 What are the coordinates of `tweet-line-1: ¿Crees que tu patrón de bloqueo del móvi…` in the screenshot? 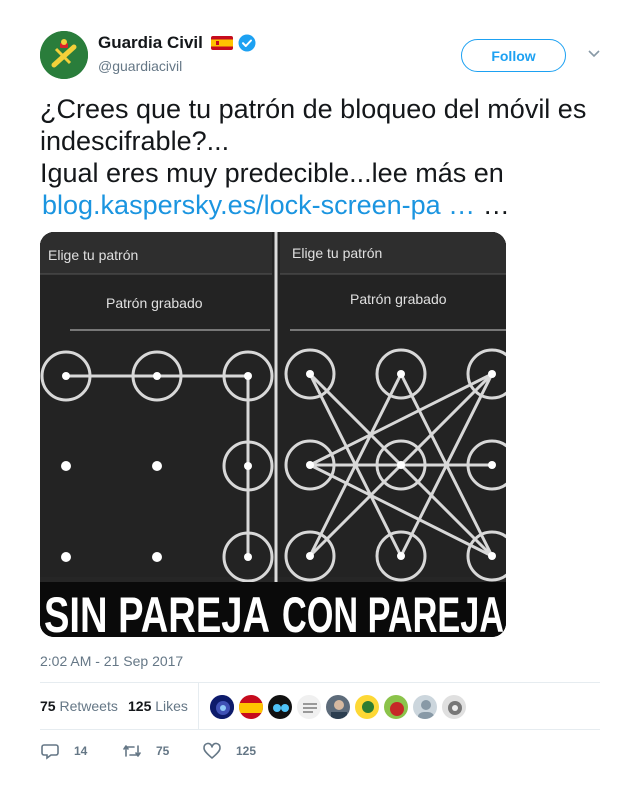 It's located at (313, 109).